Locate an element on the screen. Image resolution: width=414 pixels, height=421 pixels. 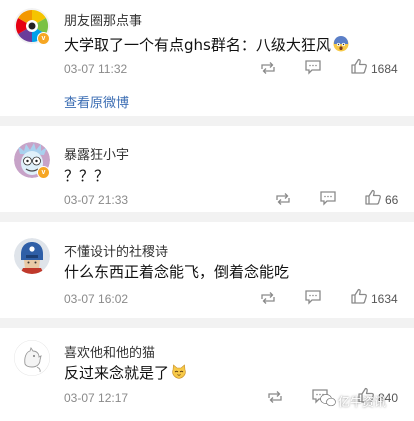
like-count: 1684 is located at coordinates (384, 69).